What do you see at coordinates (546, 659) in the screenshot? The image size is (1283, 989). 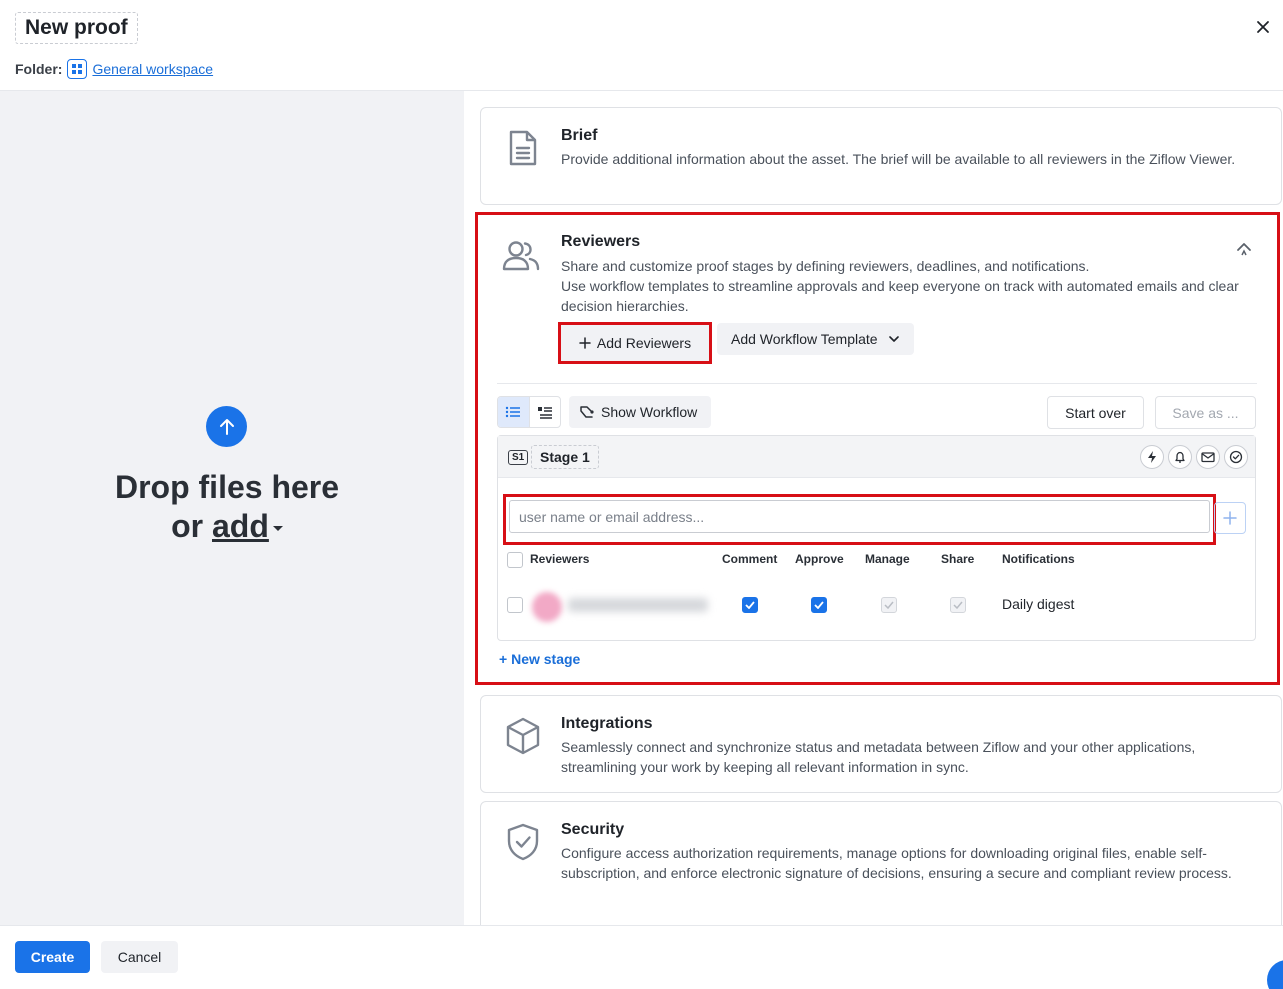 I see `new-stage-label: New stage` at bounding box center [546, 659].